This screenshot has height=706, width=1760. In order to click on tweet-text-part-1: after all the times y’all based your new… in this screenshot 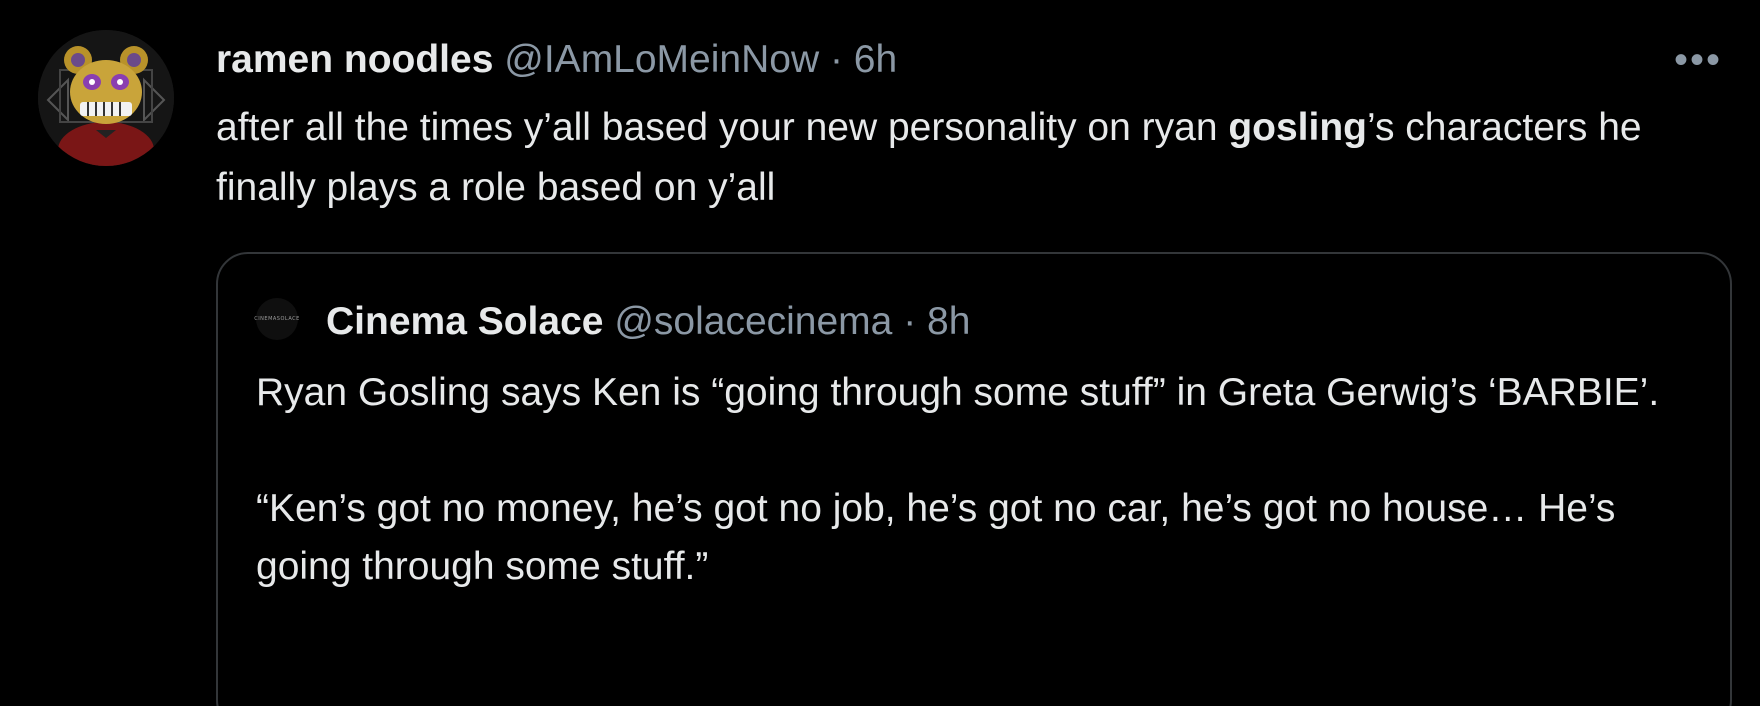, I will do `click(722, 127)`.